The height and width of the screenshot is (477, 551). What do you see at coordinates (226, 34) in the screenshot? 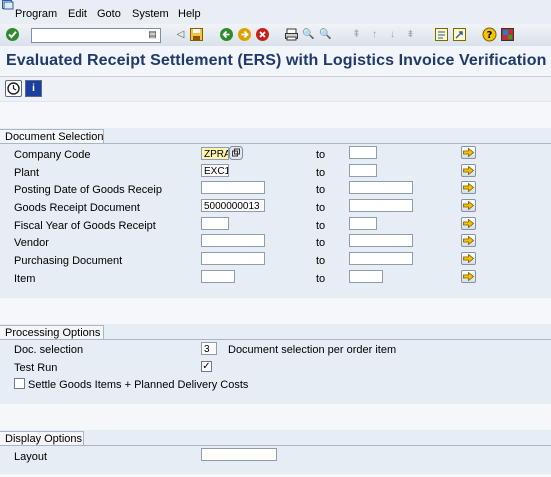
I see `back-green-icon` at bounding box center [226, 34].